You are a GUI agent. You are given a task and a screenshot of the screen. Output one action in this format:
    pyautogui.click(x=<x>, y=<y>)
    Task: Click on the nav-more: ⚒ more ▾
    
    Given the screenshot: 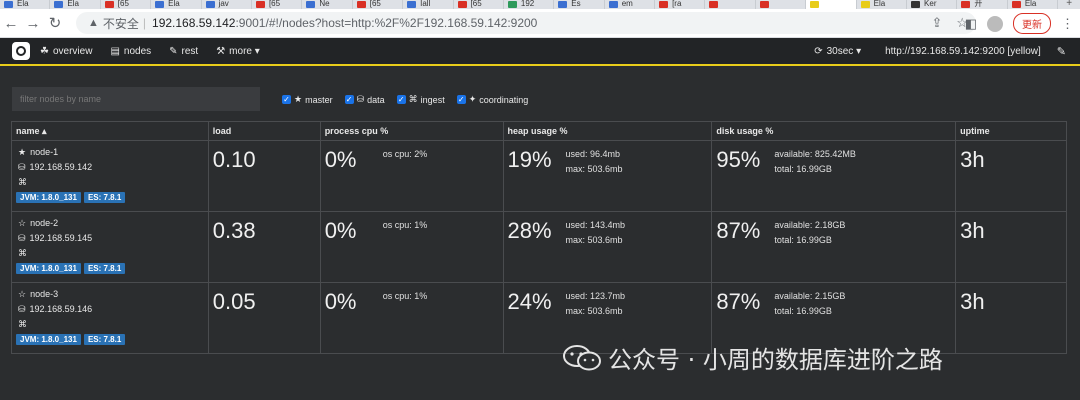 What is the action you would take?
    pyautogui.click(x=238, y=51)
    